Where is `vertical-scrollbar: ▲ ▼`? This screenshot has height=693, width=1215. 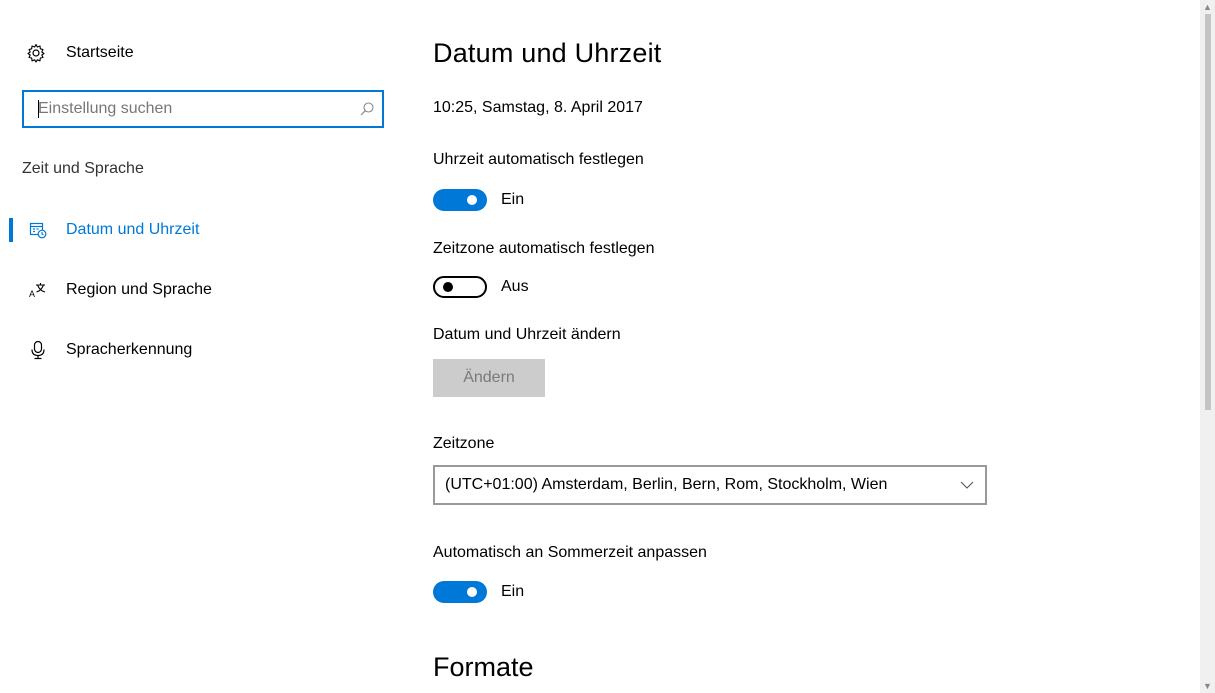
vertical-scrollbar: ▲ ▼ is located at coordinates (1207, 346).